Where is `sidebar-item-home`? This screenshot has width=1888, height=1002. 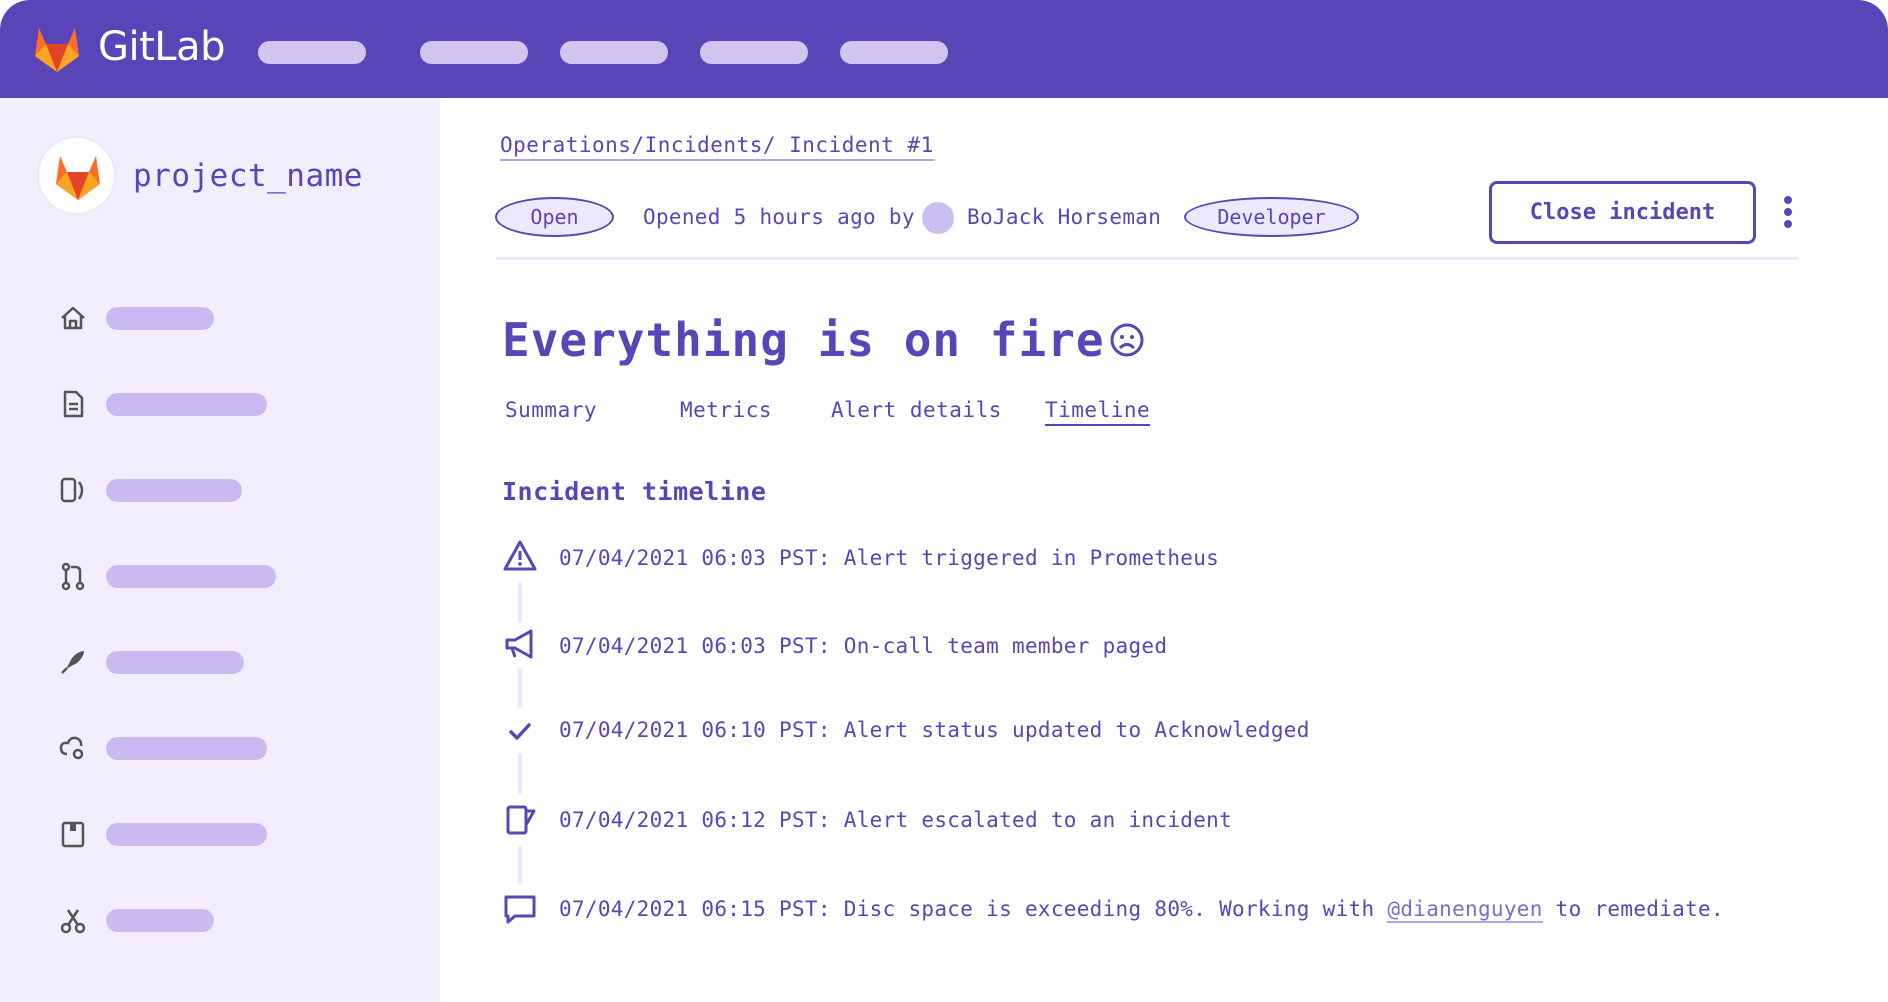
sidebar-item-home is located at coordinates (208, 318).